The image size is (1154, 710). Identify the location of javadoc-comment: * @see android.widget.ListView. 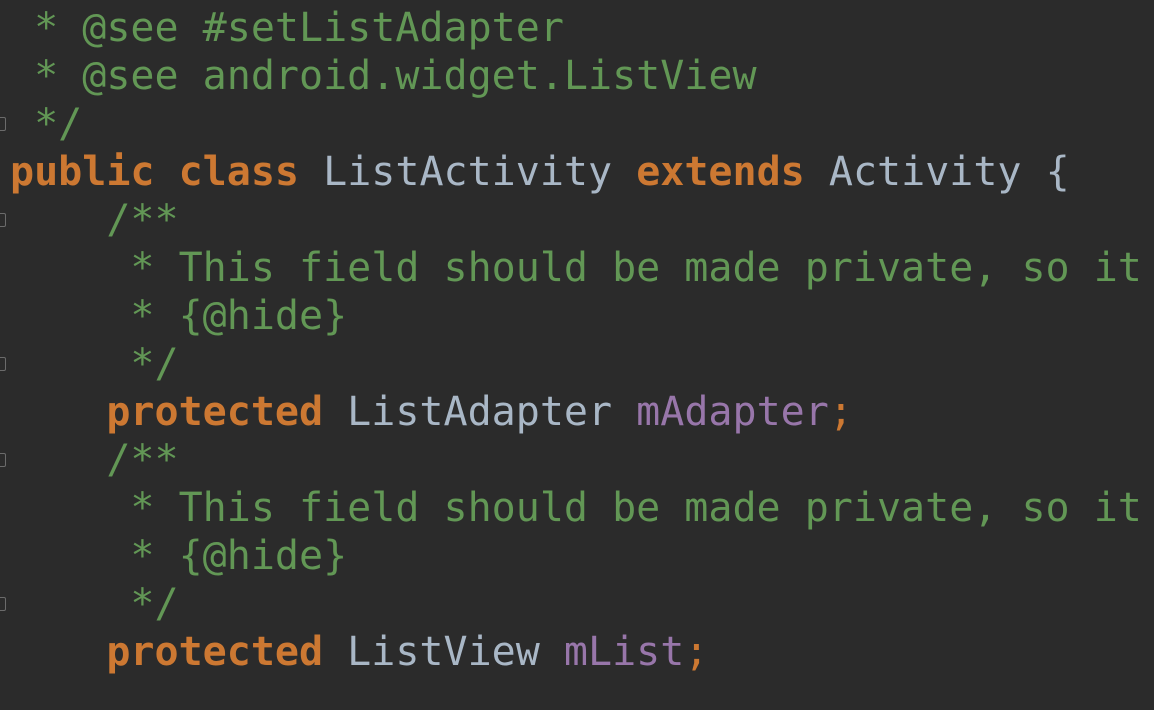
(395, 76).